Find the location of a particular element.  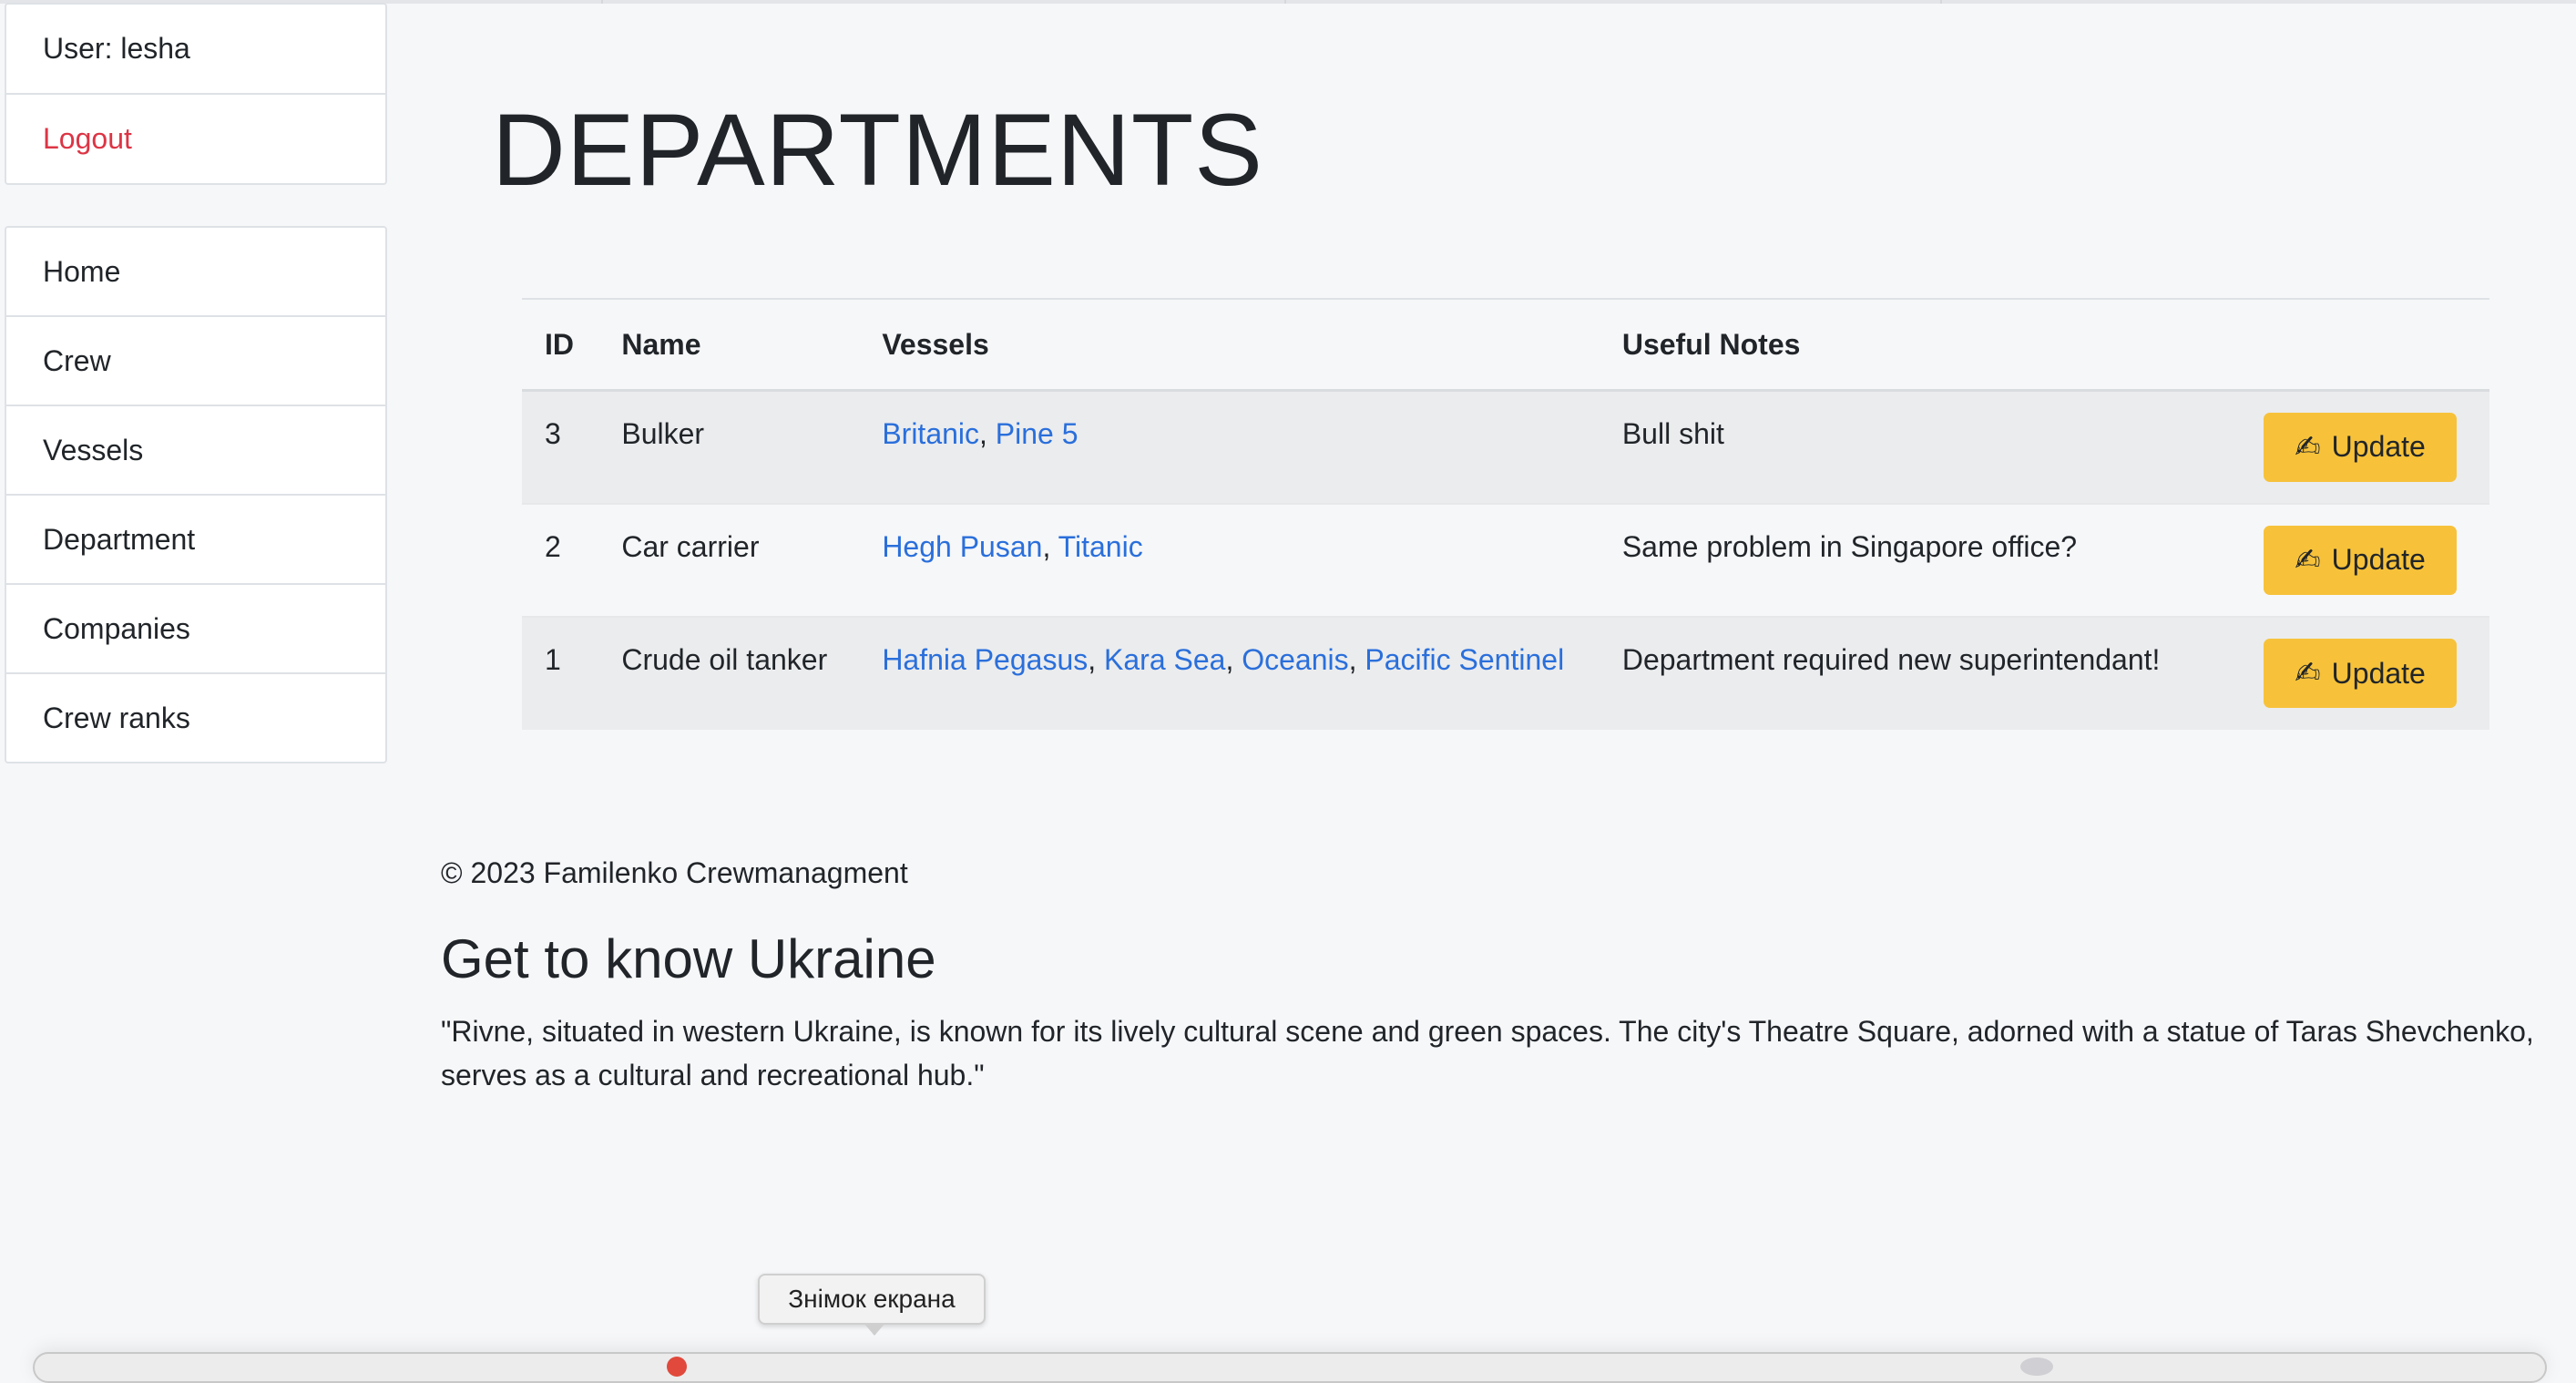

copyright-text: © 2023 Familenko Crewmanagment is located at coordinates (674, 872).